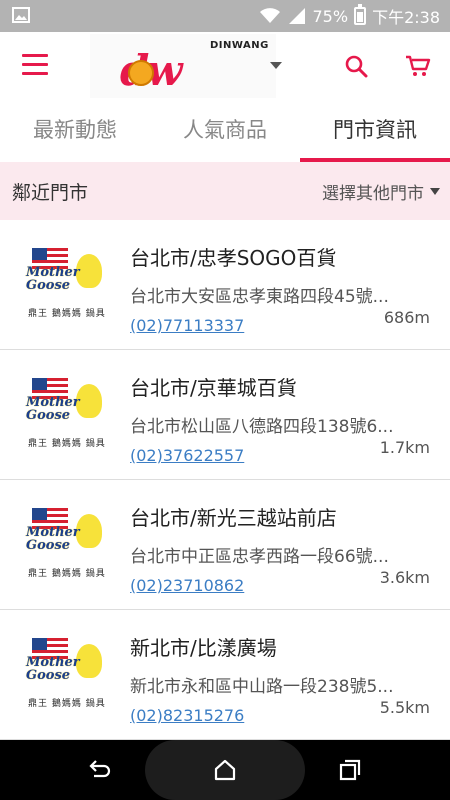 This screenshot has width=450, height=800. I want to click on store-name: 台北市/京華城百貨, so click(213, 388).